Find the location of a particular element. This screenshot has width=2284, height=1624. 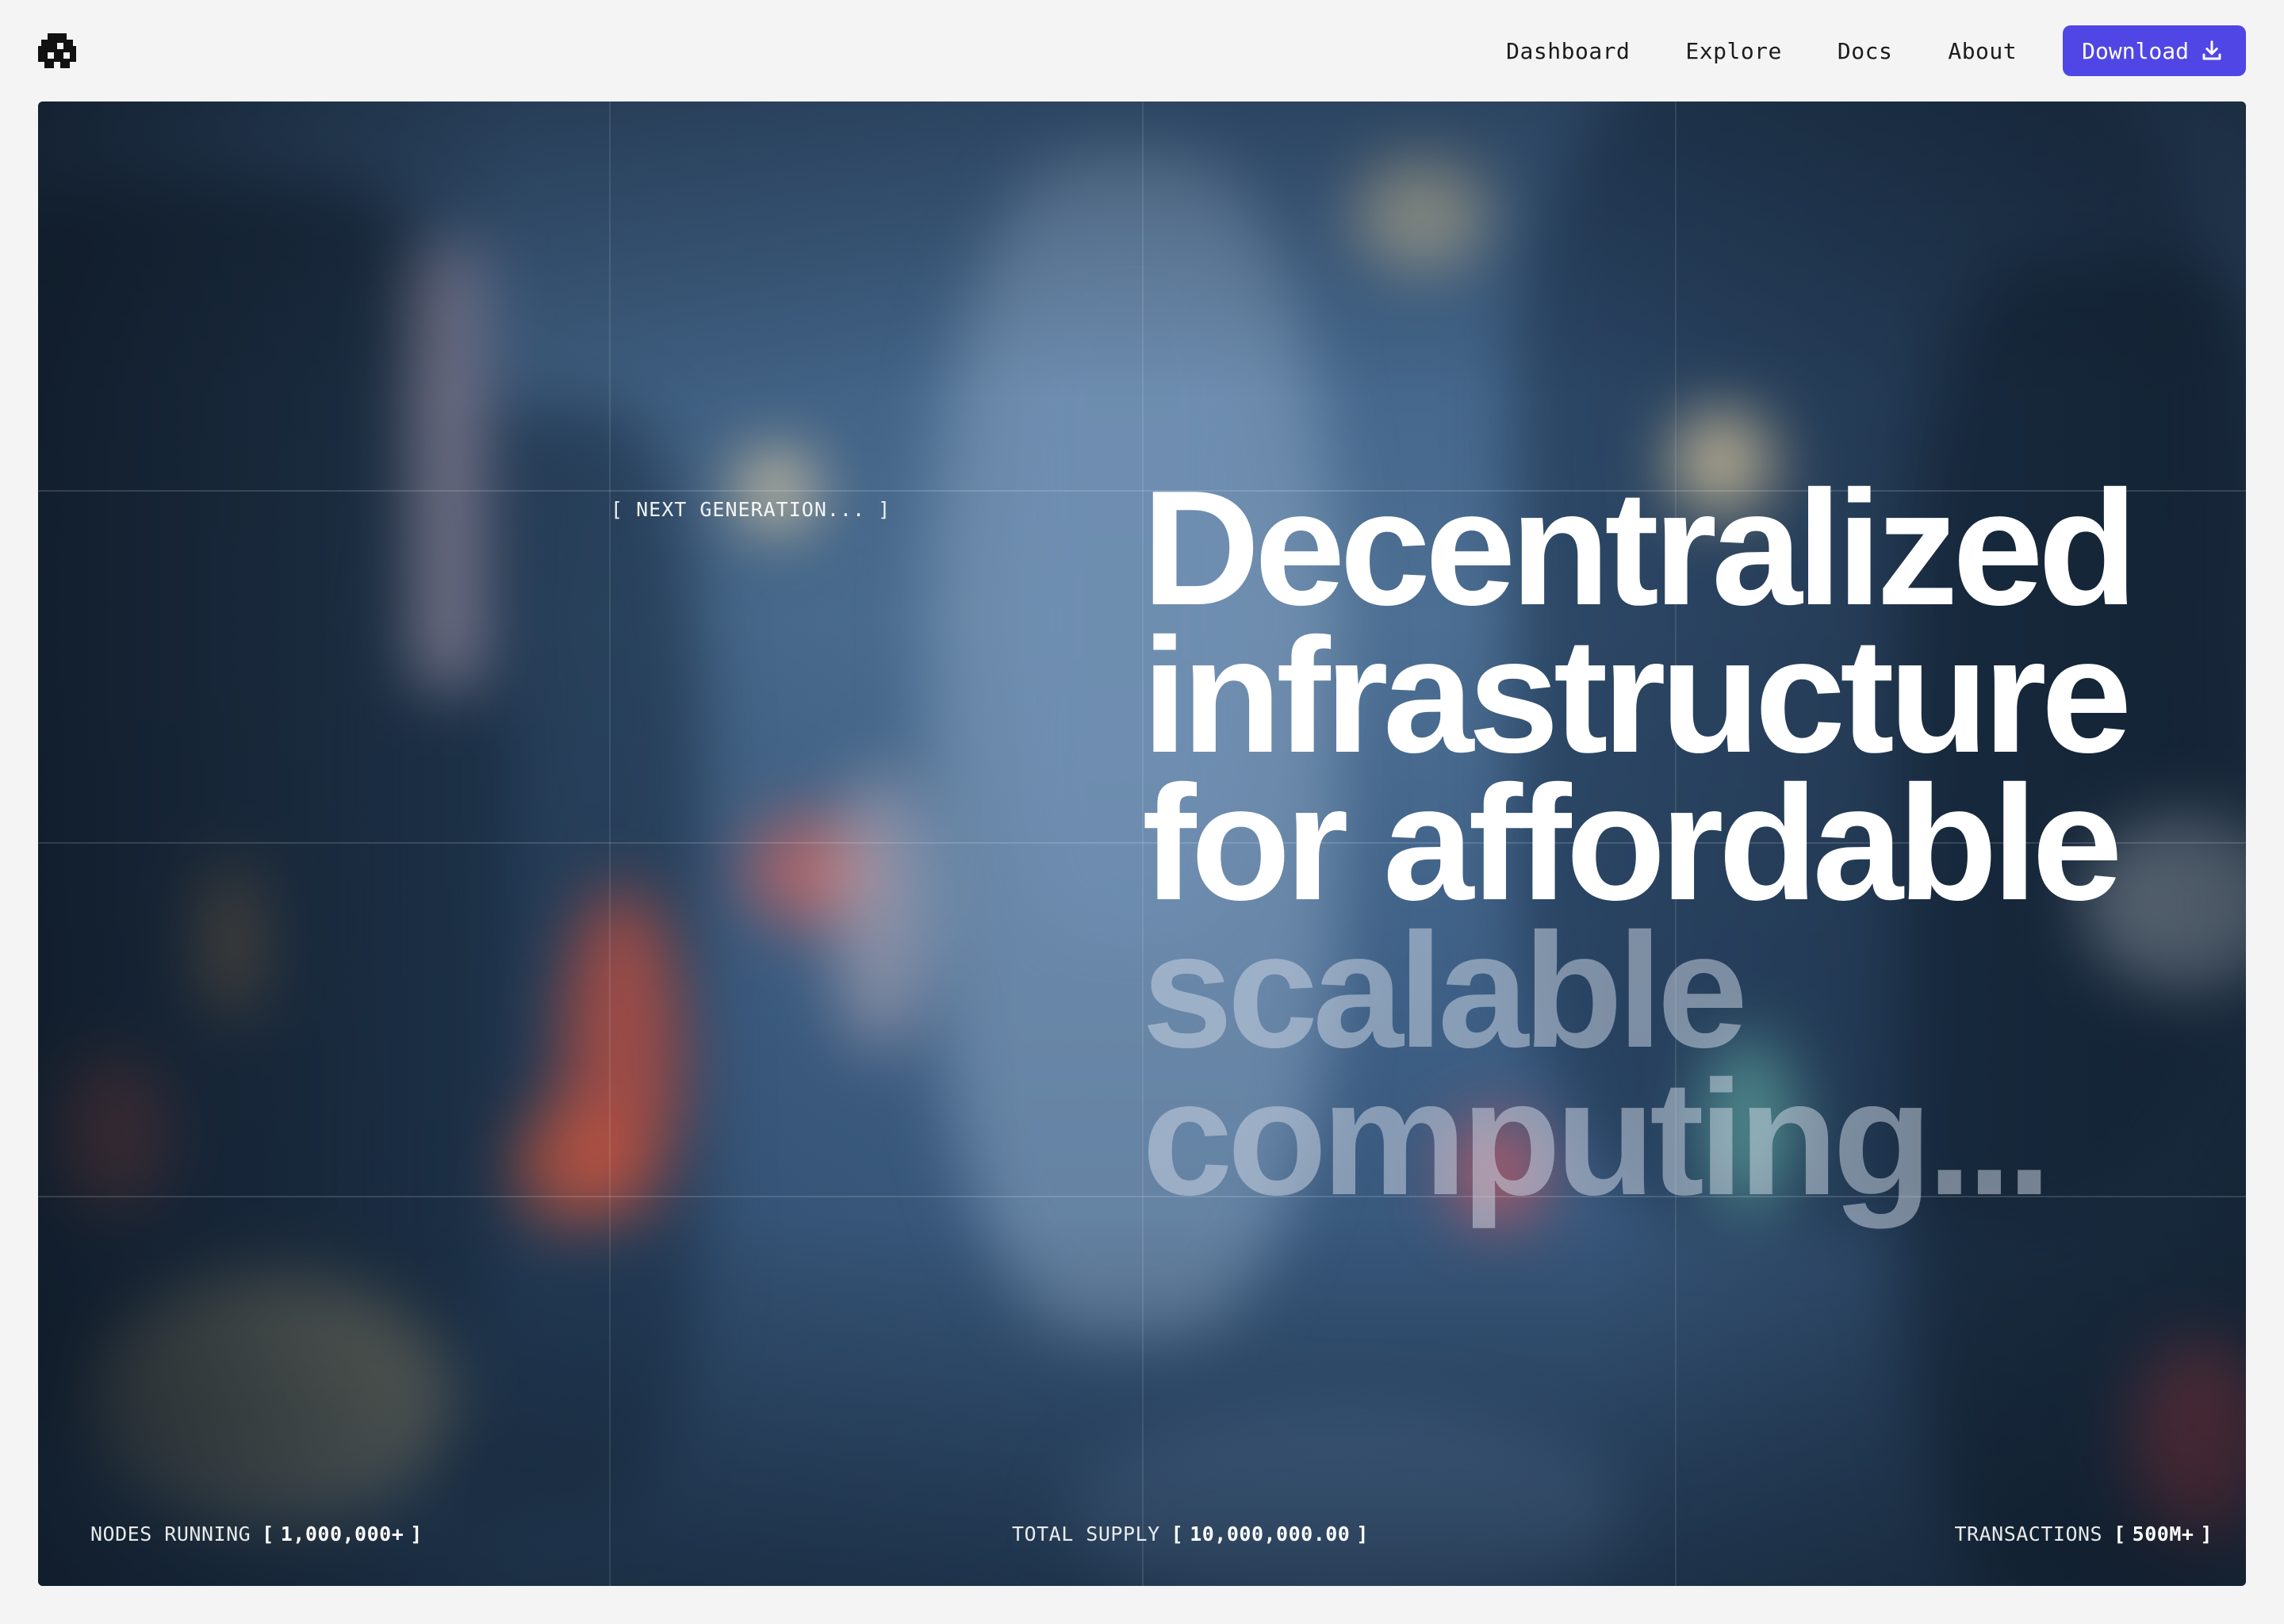

stat-value: 10,000,000.00 is located at coordinates (1270, 1533).